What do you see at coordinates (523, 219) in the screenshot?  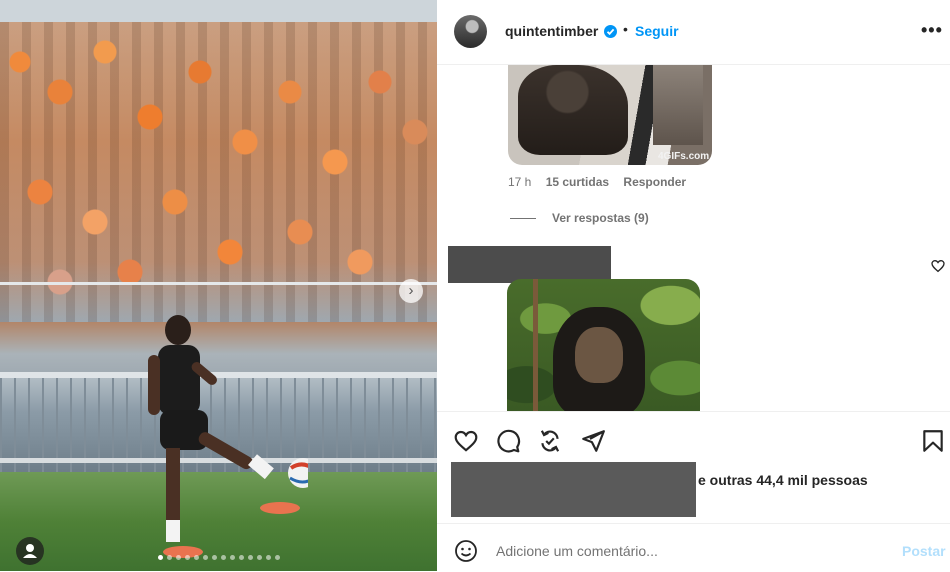 I see `replies-divider` at bounding box center [523, 219].